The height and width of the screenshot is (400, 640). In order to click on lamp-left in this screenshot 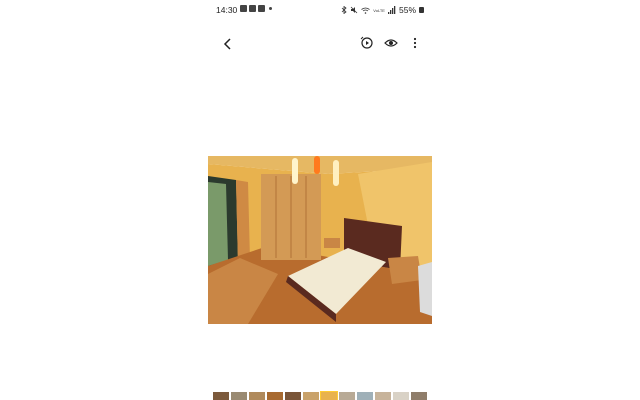, I will do `click(295, 171)`.